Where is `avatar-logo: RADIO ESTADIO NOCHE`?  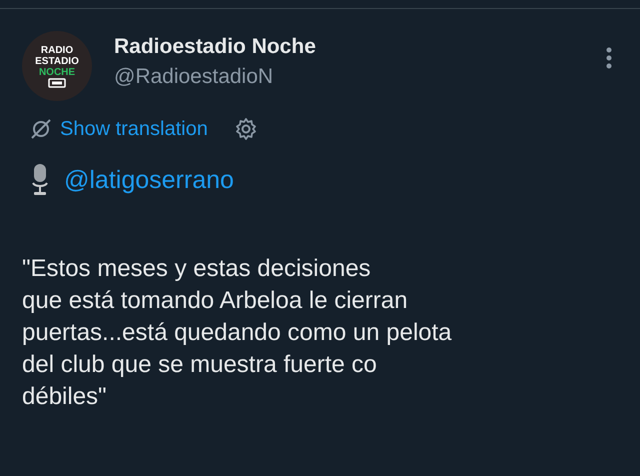
avatar-logo: RADIO ESTADIO NOCHE is located at coordinates (57, 66).